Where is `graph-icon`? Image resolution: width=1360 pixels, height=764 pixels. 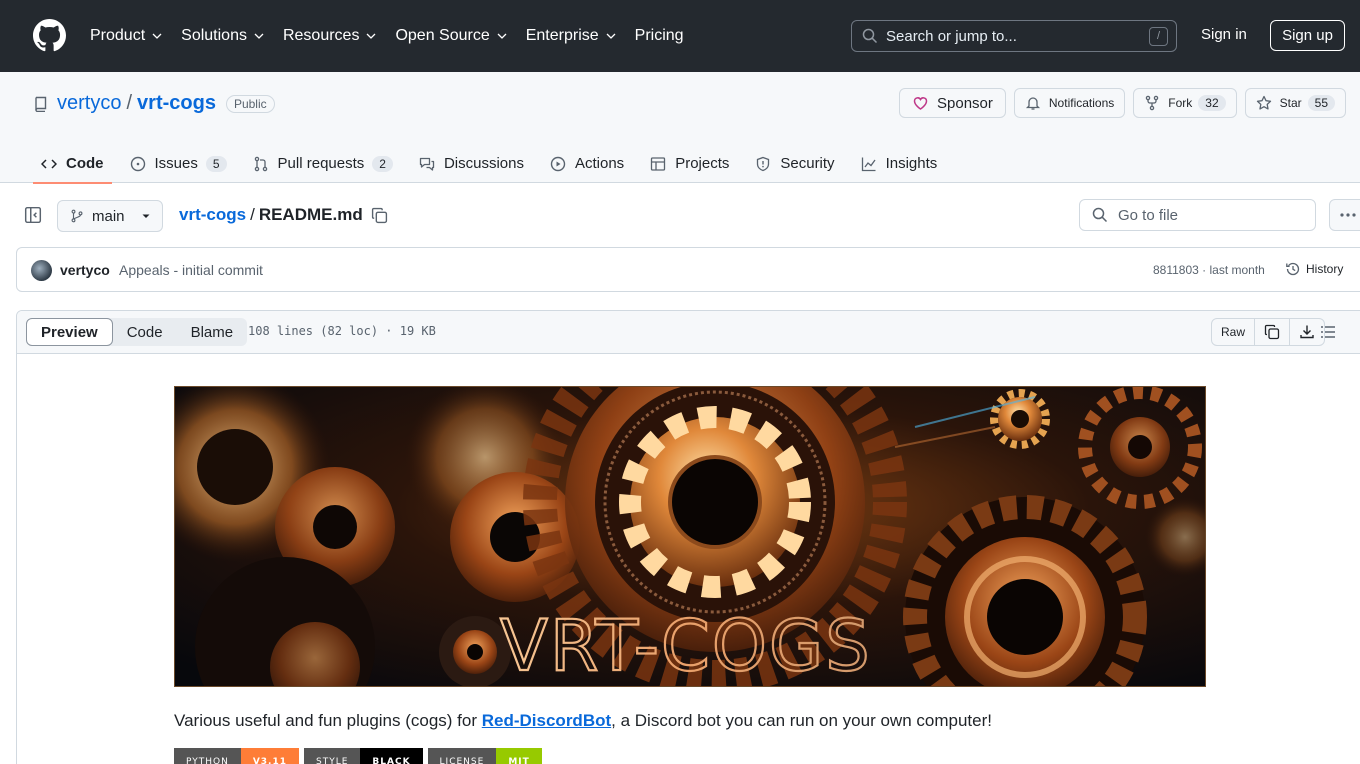 graph-icon is located at coordinates (868, 164).